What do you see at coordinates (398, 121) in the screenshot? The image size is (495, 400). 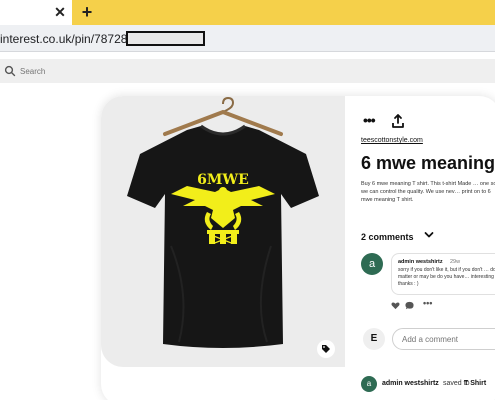 I see `share-icon` at bounding box center [398, 121].